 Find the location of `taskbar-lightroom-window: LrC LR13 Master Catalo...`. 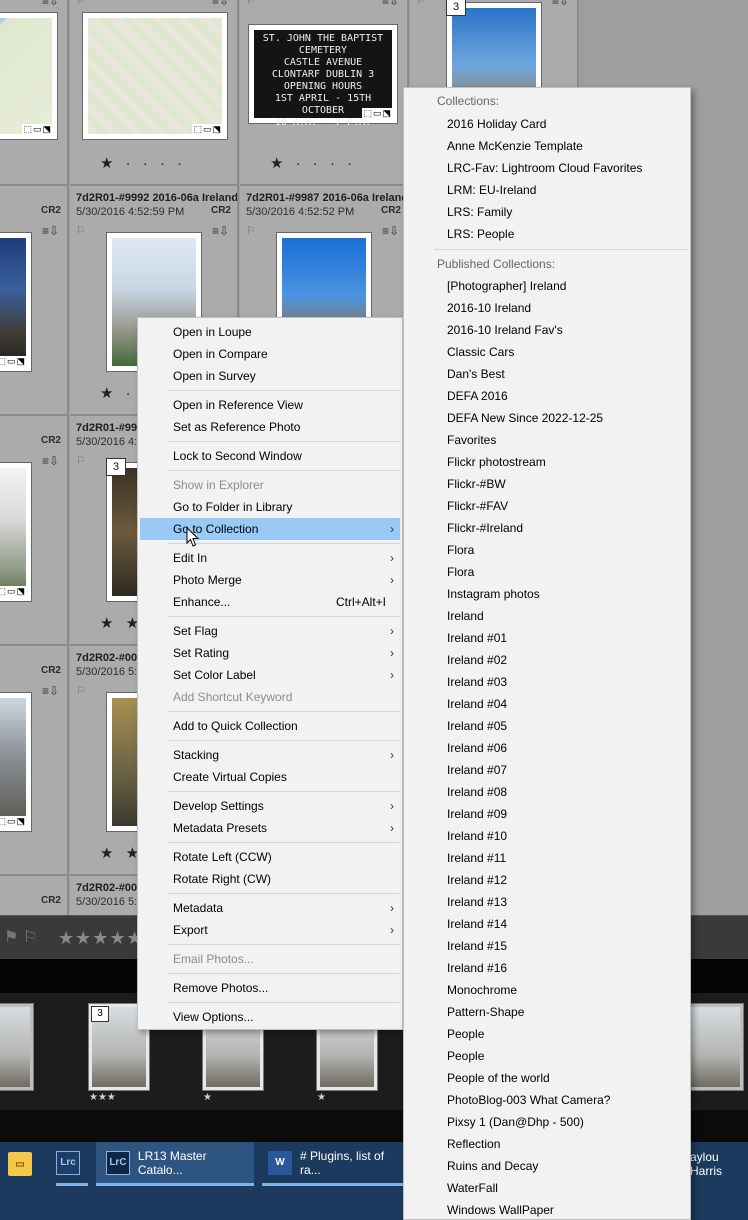

taskbar-lightroom-window: LrC LR13 Master Catalo... is located at coordinates (175, 1164).